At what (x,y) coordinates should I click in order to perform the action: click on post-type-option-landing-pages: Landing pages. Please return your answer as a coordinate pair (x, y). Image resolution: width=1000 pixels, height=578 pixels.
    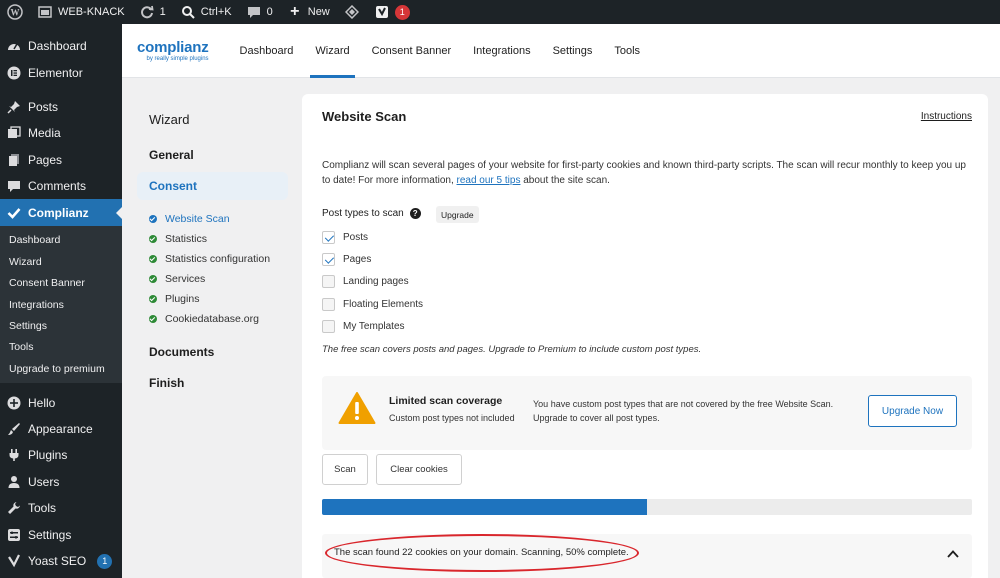
    Looking at the image, I should click on (365, 281).